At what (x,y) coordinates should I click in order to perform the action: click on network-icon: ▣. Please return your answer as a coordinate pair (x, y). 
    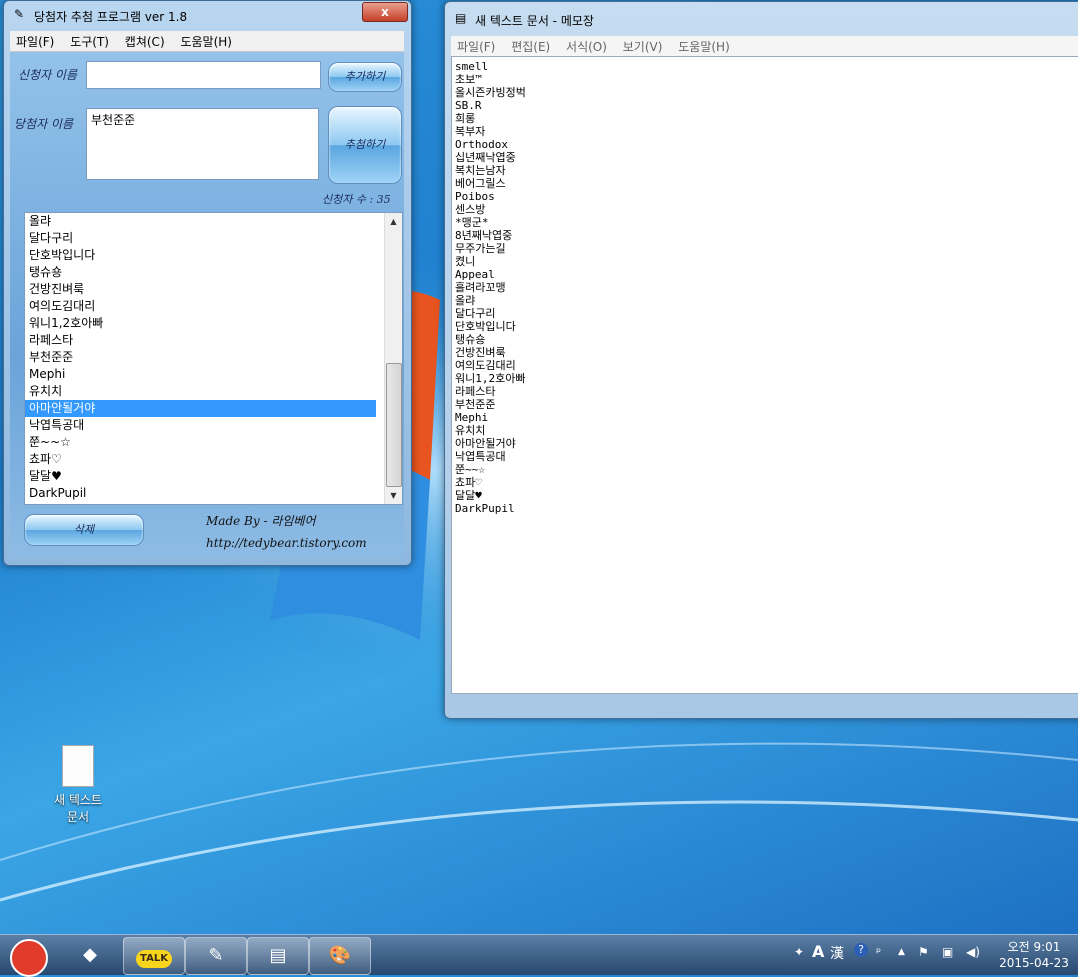
    Looking at the image, I should click on (947, 952).